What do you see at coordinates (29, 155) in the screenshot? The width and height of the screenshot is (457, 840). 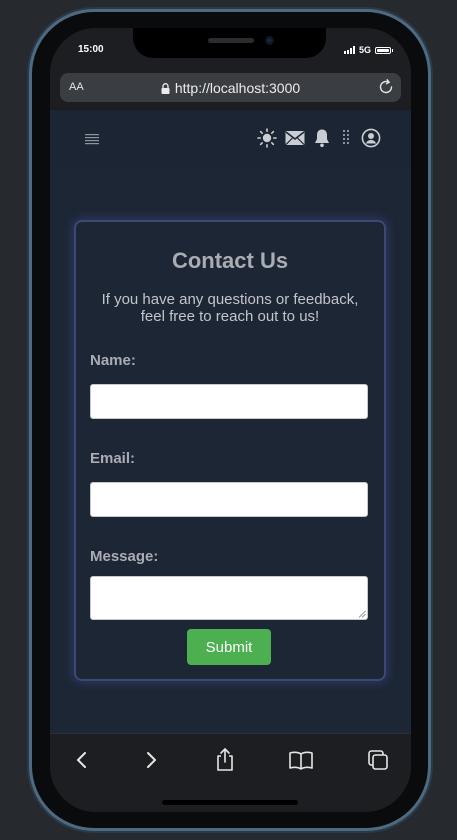 I see `mute-switch` at bounding box center [29, 155].